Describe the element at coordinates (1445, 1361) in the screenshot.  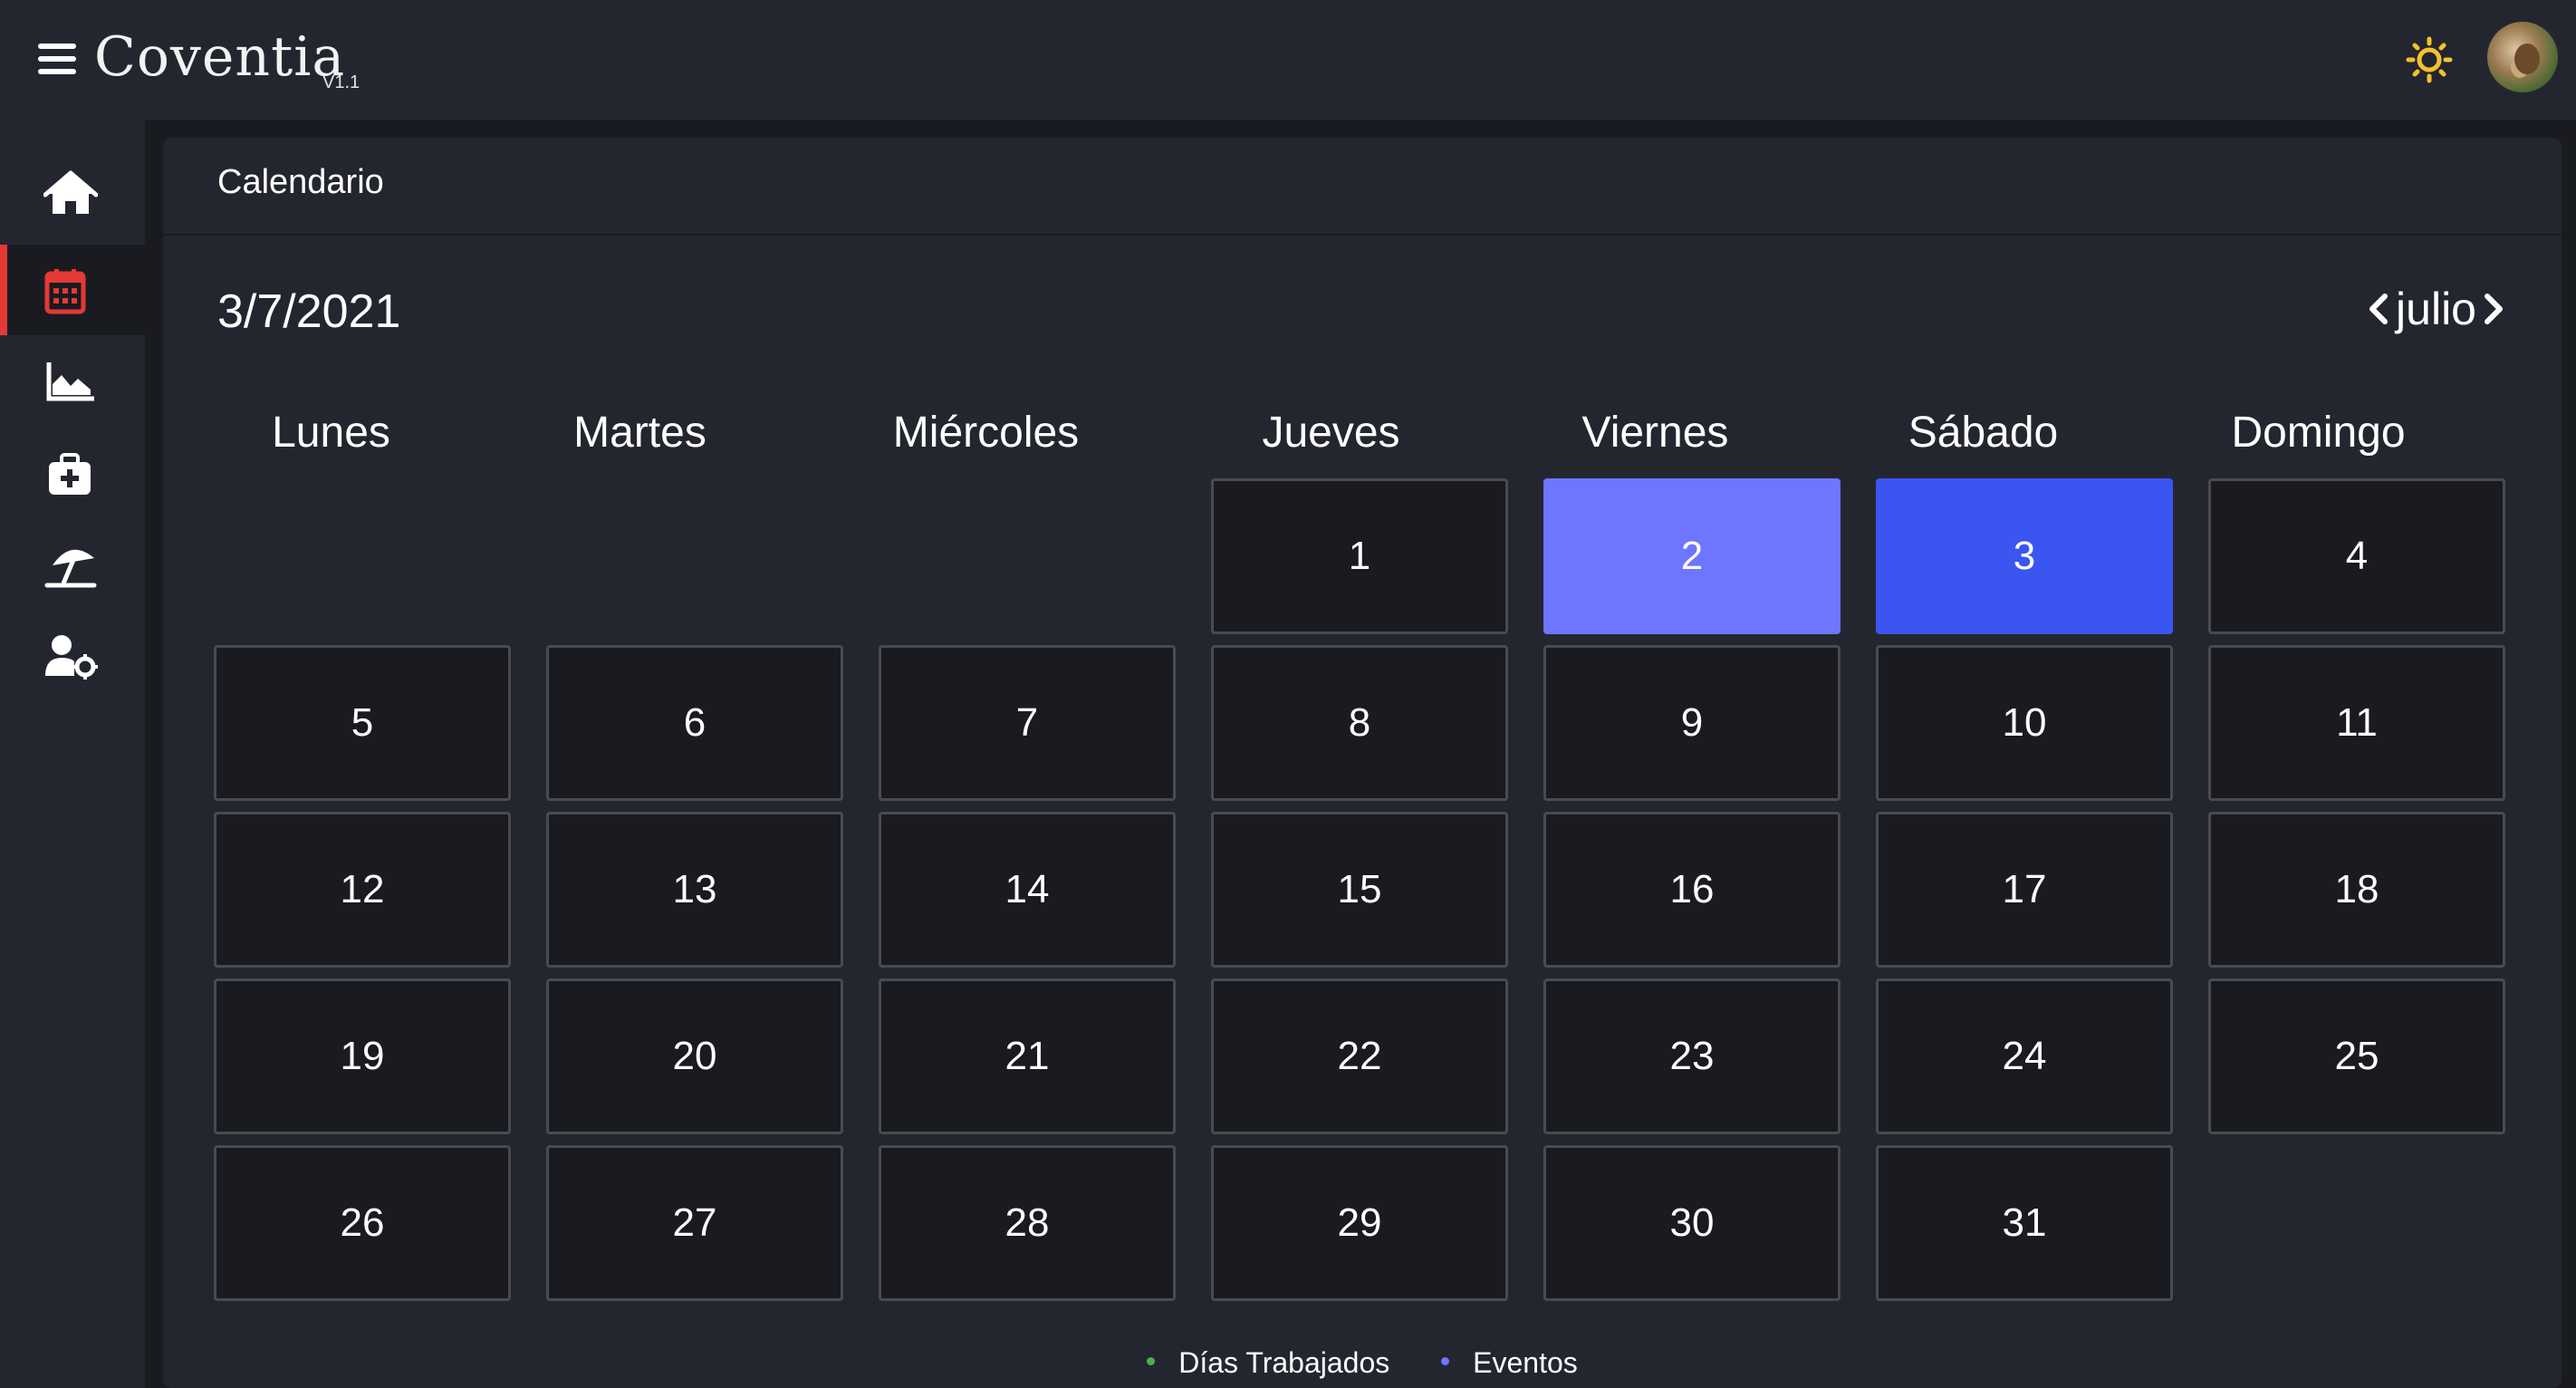
I see `blue-dot-icon` at that location.